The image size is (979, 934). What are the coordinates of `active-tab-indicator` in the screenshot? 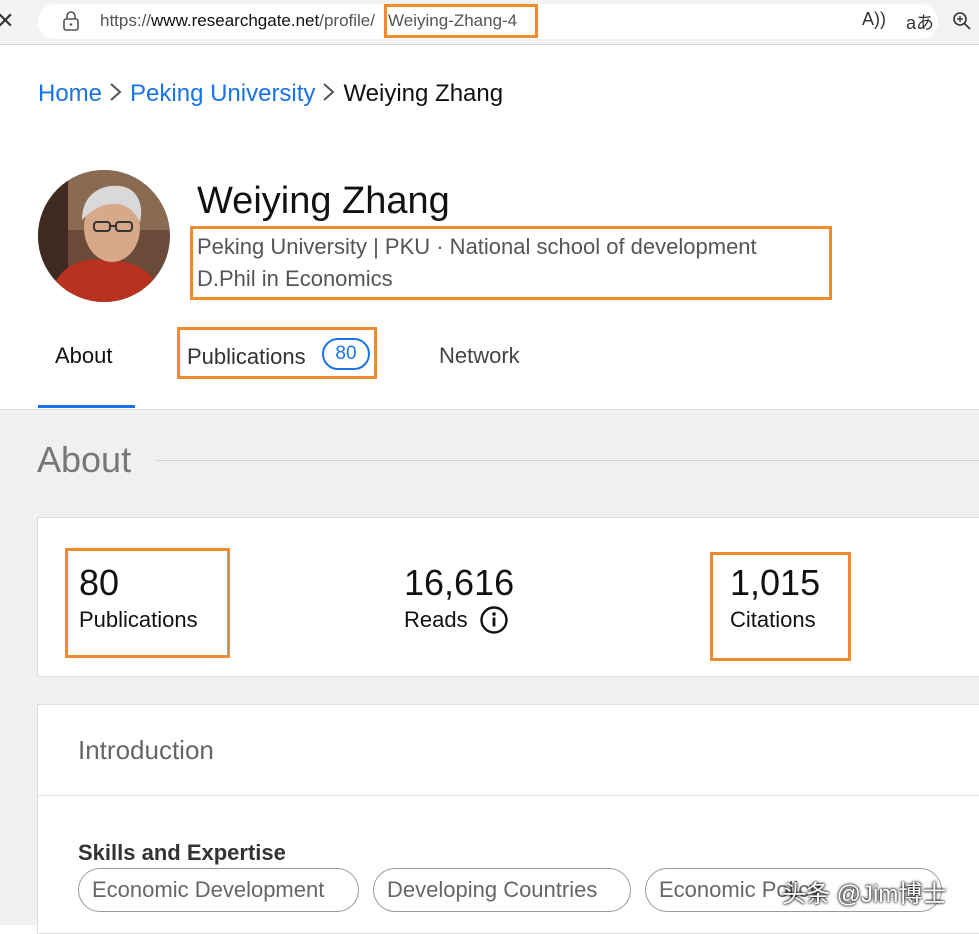 It's located at (86, 406).